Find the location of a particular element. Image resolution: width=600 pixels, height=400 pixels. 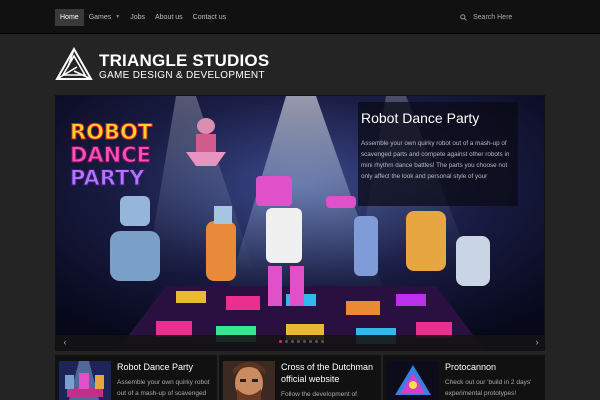

slider-controls: ‹ › is located at coordinates (300, 342).